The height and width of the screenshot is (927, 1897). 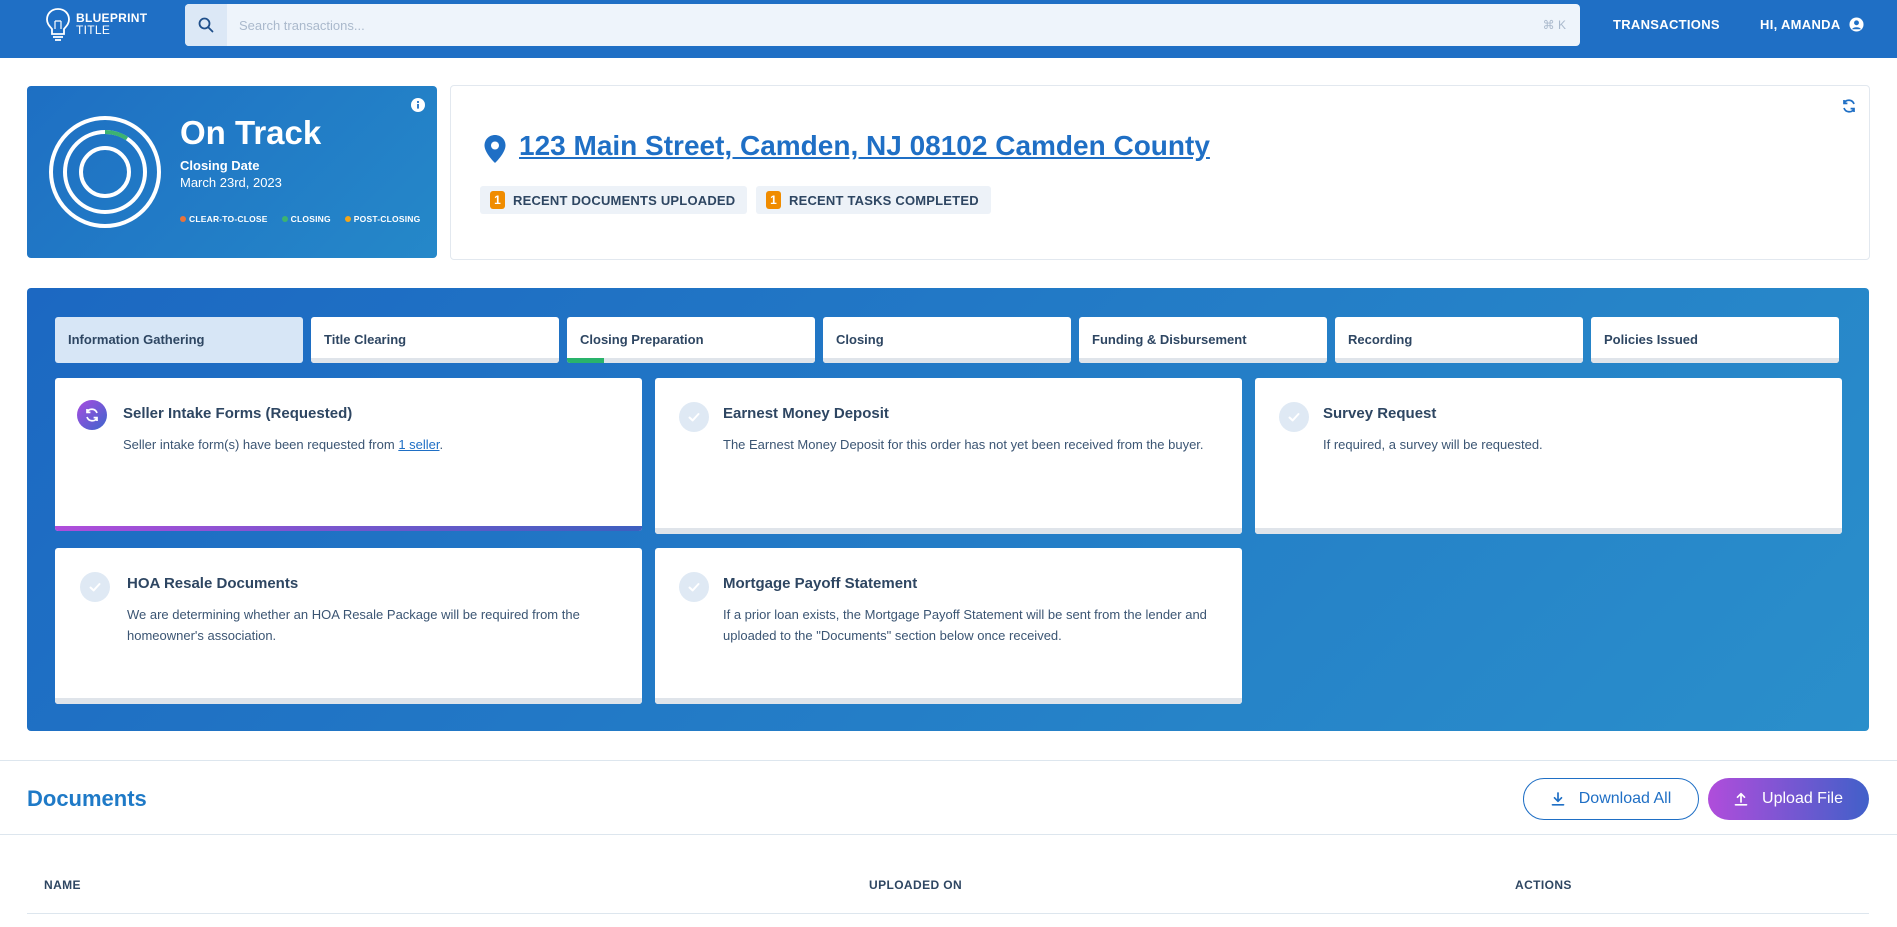 I want to click on blueprint-title-logo: BLUEPRINT TITLE, so click(x=95, y=24).